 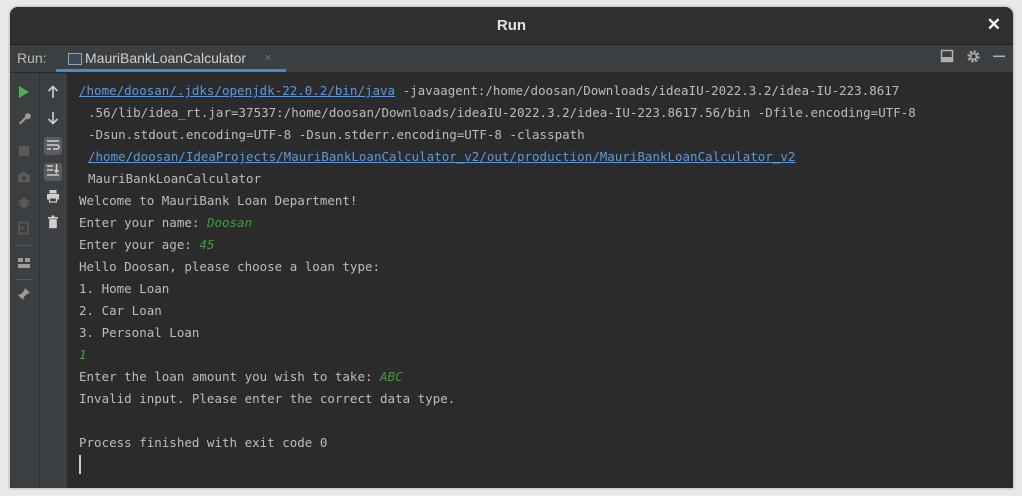 I want to click on name-input: Doosan, so click(x=229, y=222).